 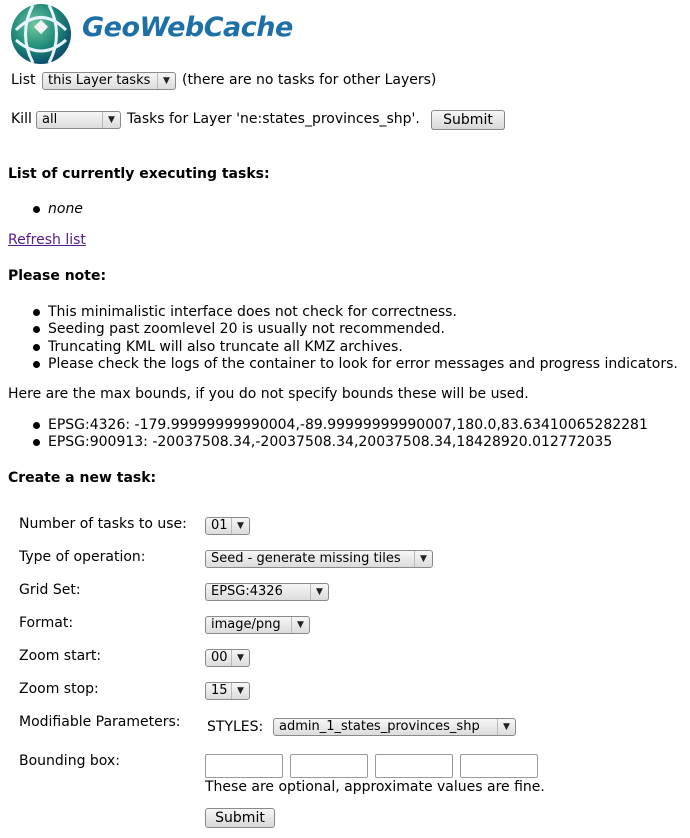 What do you see at coordinates (100, 722) in the screenshot?
I see `params-label: Modifiable Parameters:` at bounding box center [100, 722].